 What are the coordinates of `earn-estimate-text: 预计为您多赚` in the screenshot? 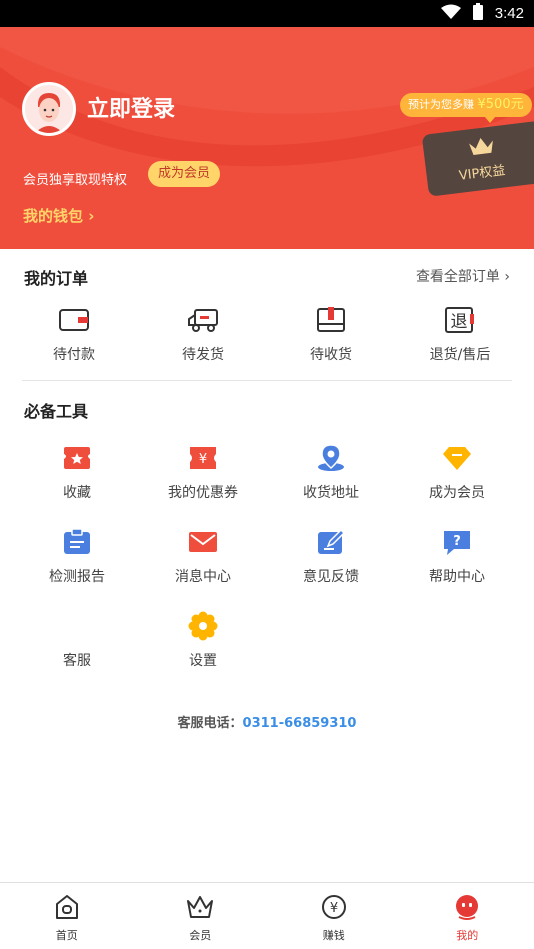 It's located at (441, 104).